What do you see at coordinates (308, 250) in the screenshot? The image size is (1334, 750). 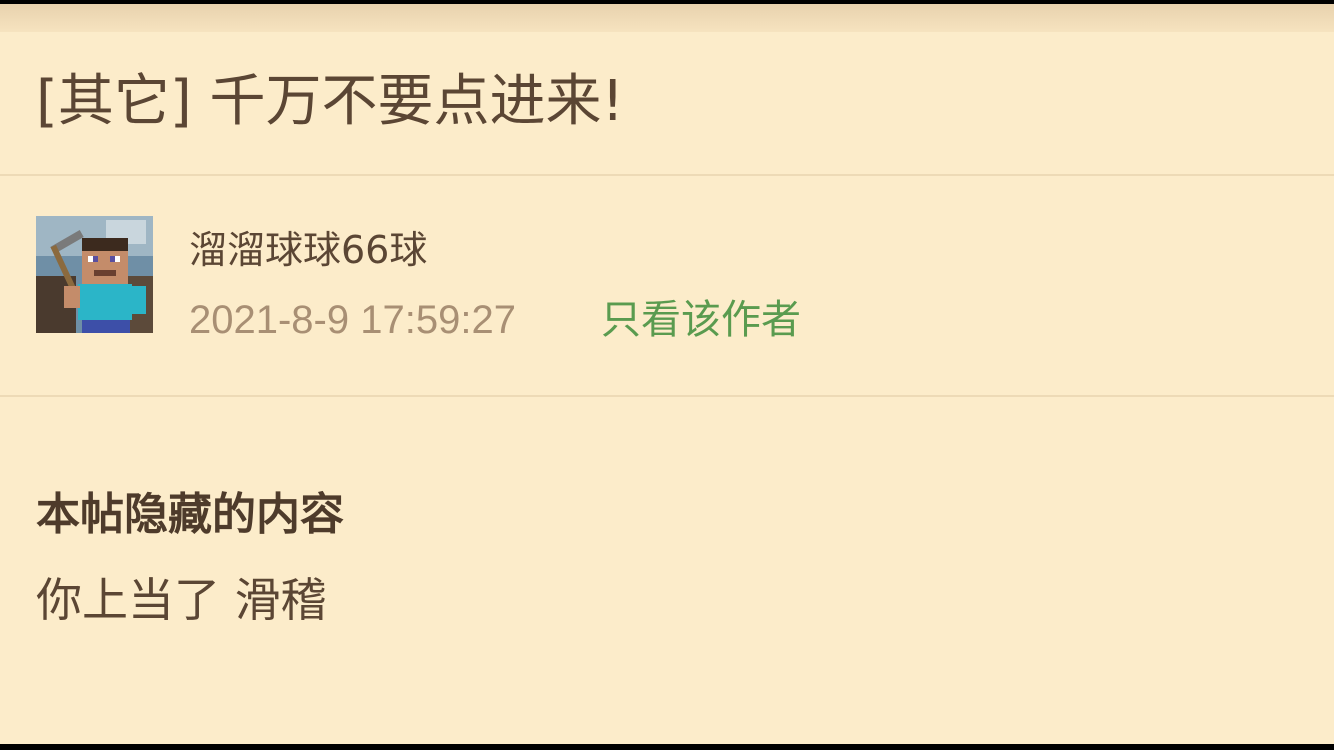 I see `author-username: 溜溜球球66球` at bounding box center [308, 250].